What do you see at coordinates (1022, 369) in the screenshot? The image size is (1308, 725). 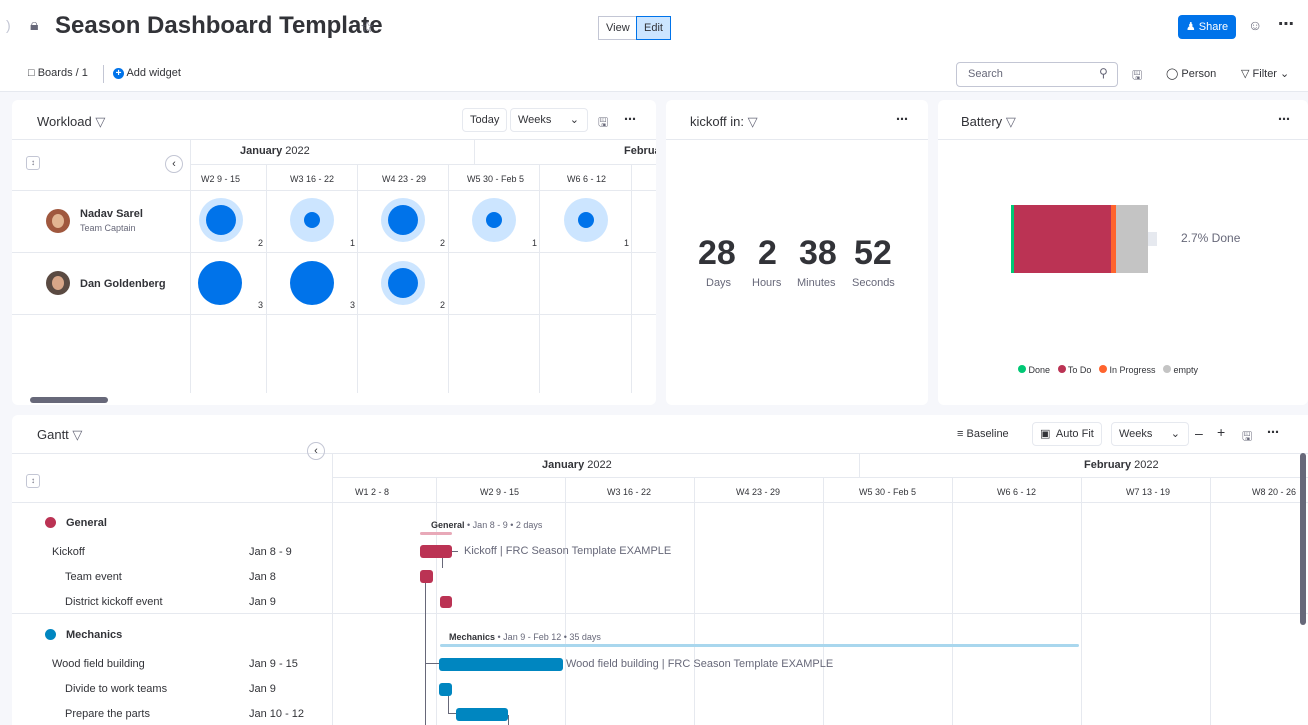 I see `legend-dot-done` at bounding box center [1022, 369].